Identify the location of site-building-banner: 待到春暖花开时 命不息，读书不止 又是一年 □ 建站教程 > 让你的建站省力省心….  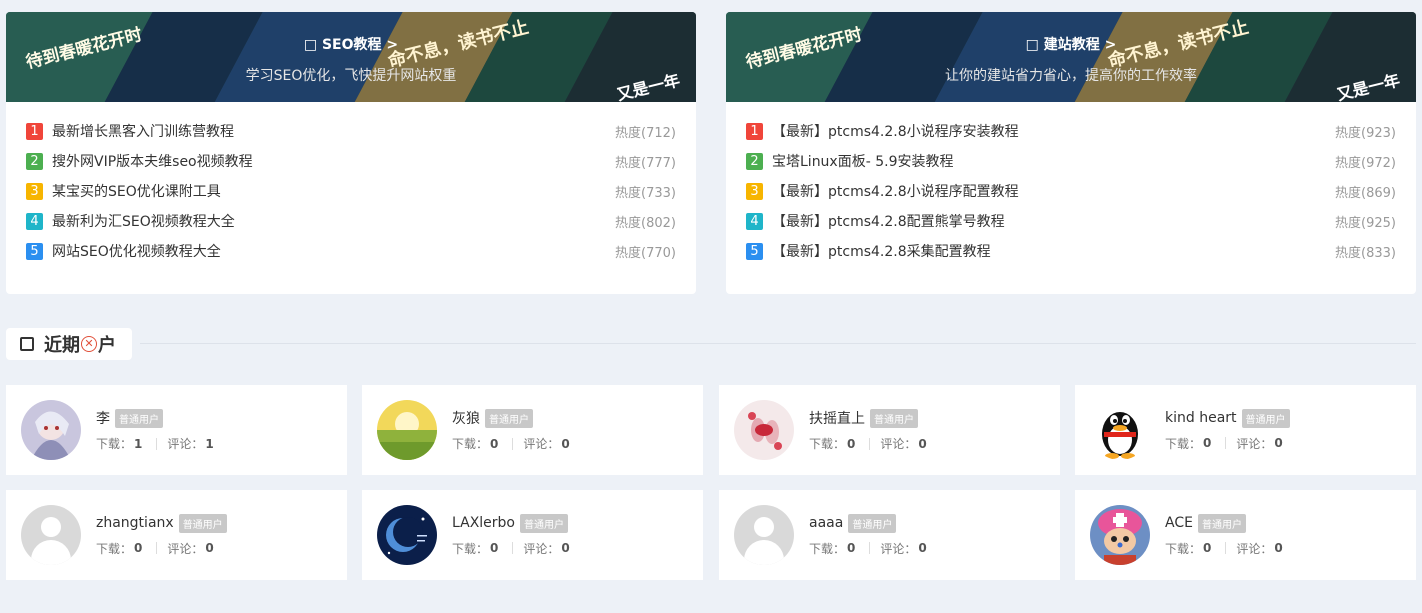
(1071, 57).